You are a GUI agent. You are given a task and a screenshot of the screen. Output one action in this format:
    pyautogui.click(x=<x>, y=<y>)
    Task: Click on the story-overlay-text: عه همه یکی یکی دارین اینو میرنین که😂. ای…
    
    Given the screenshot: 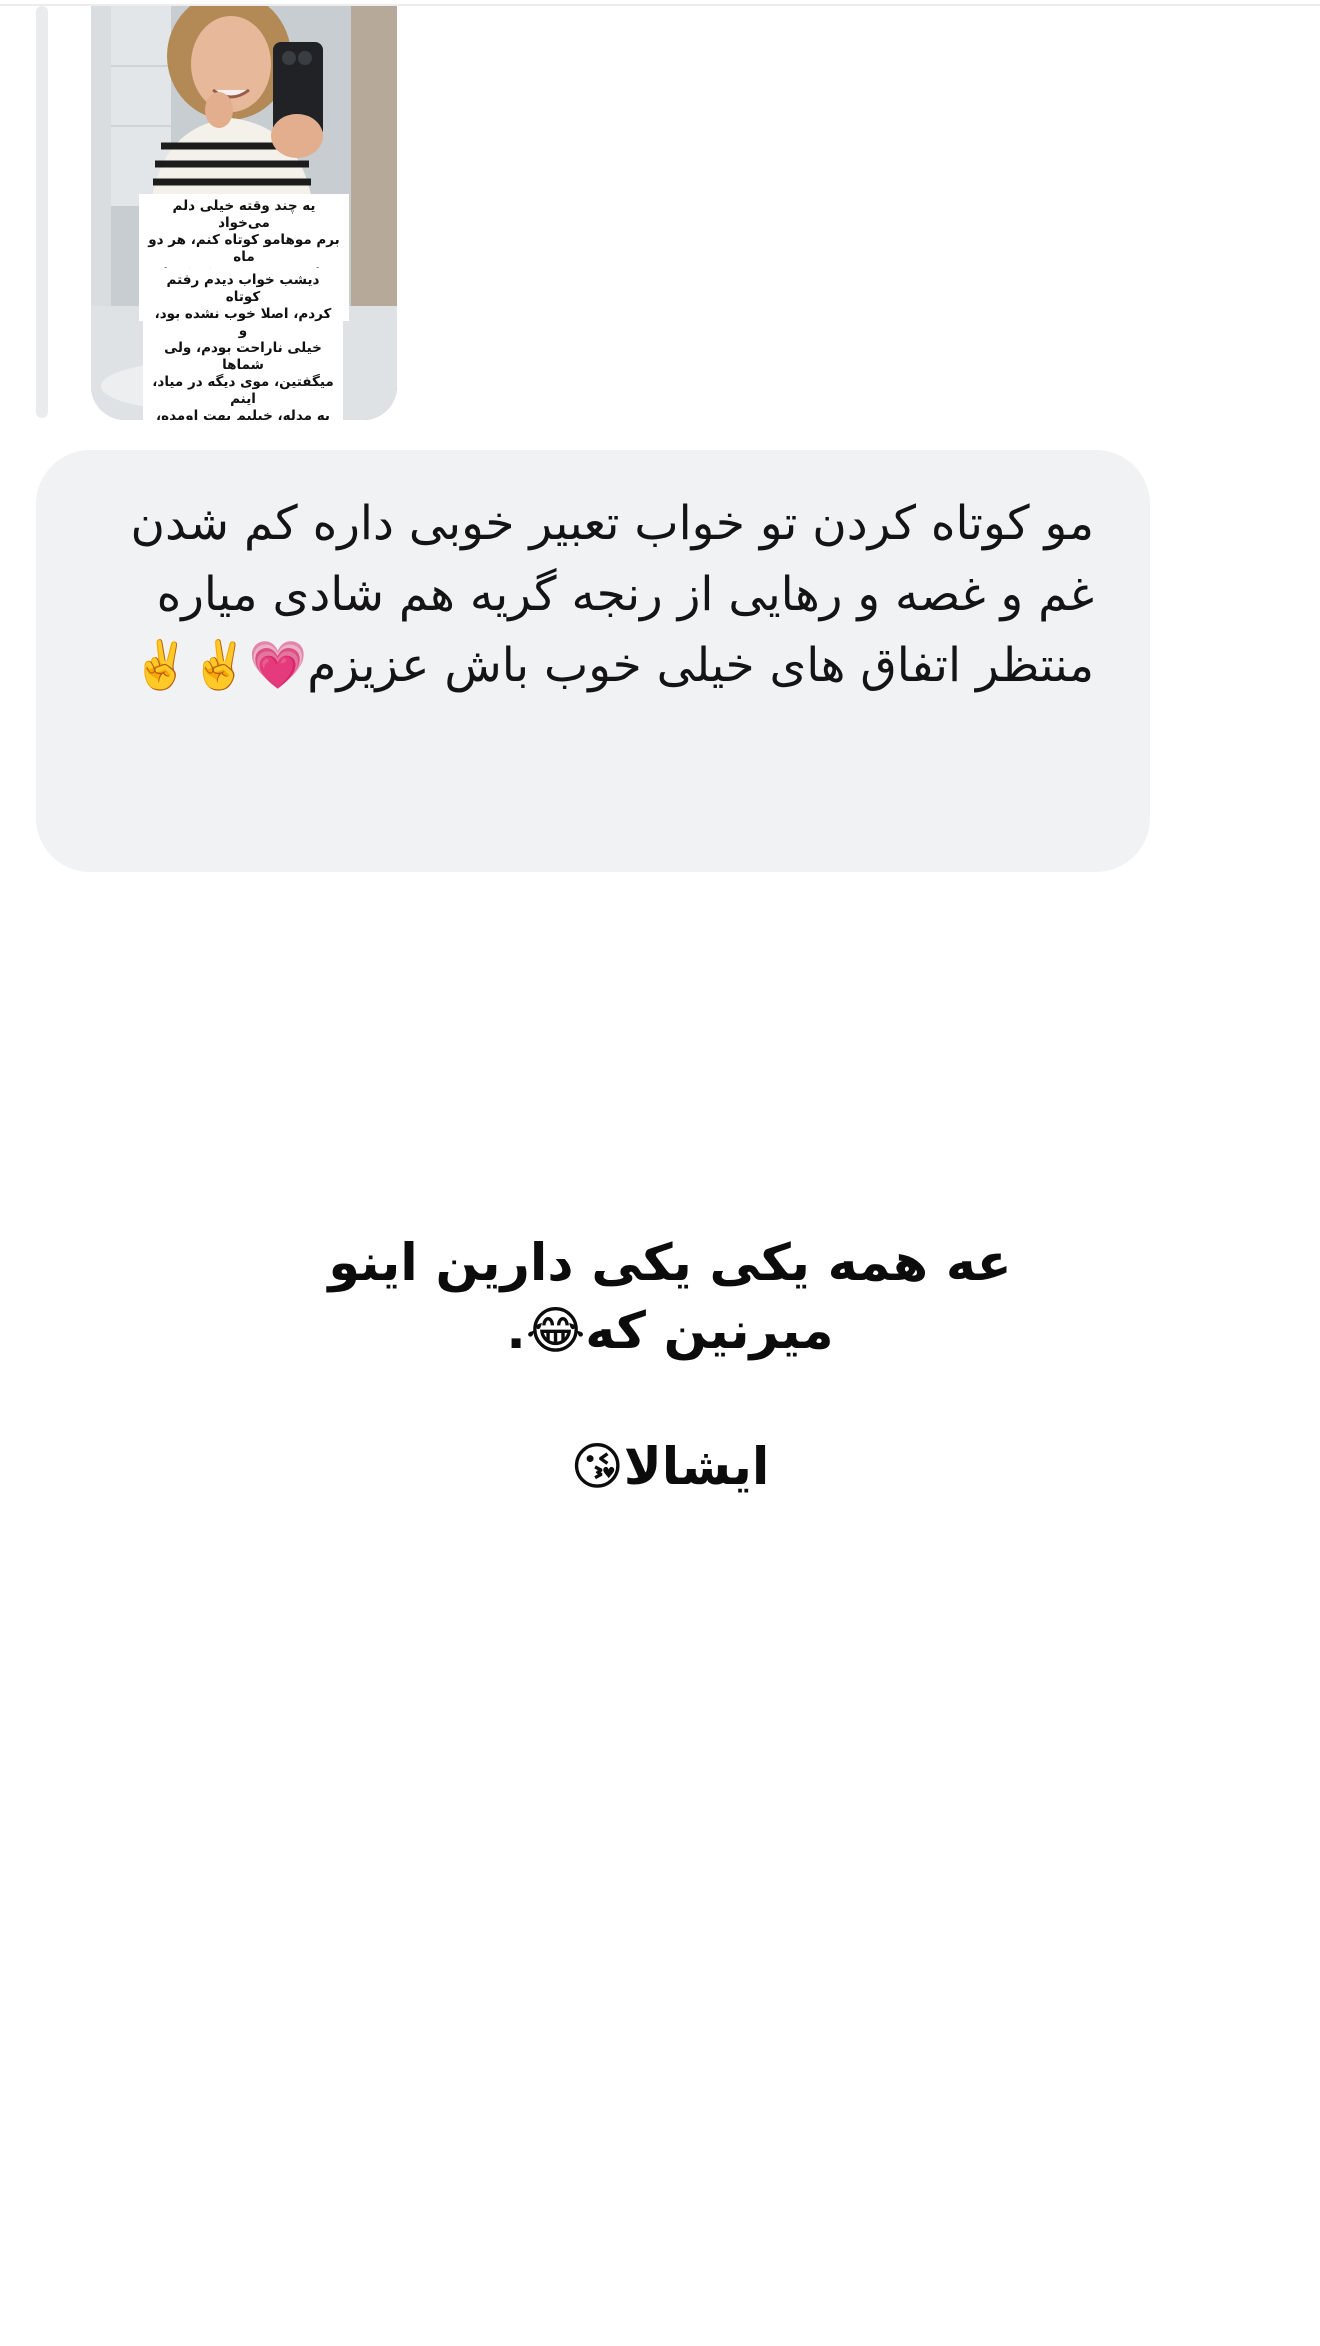 What is the action you would take?
    pyautogui.click(x=670, y=1366)
    